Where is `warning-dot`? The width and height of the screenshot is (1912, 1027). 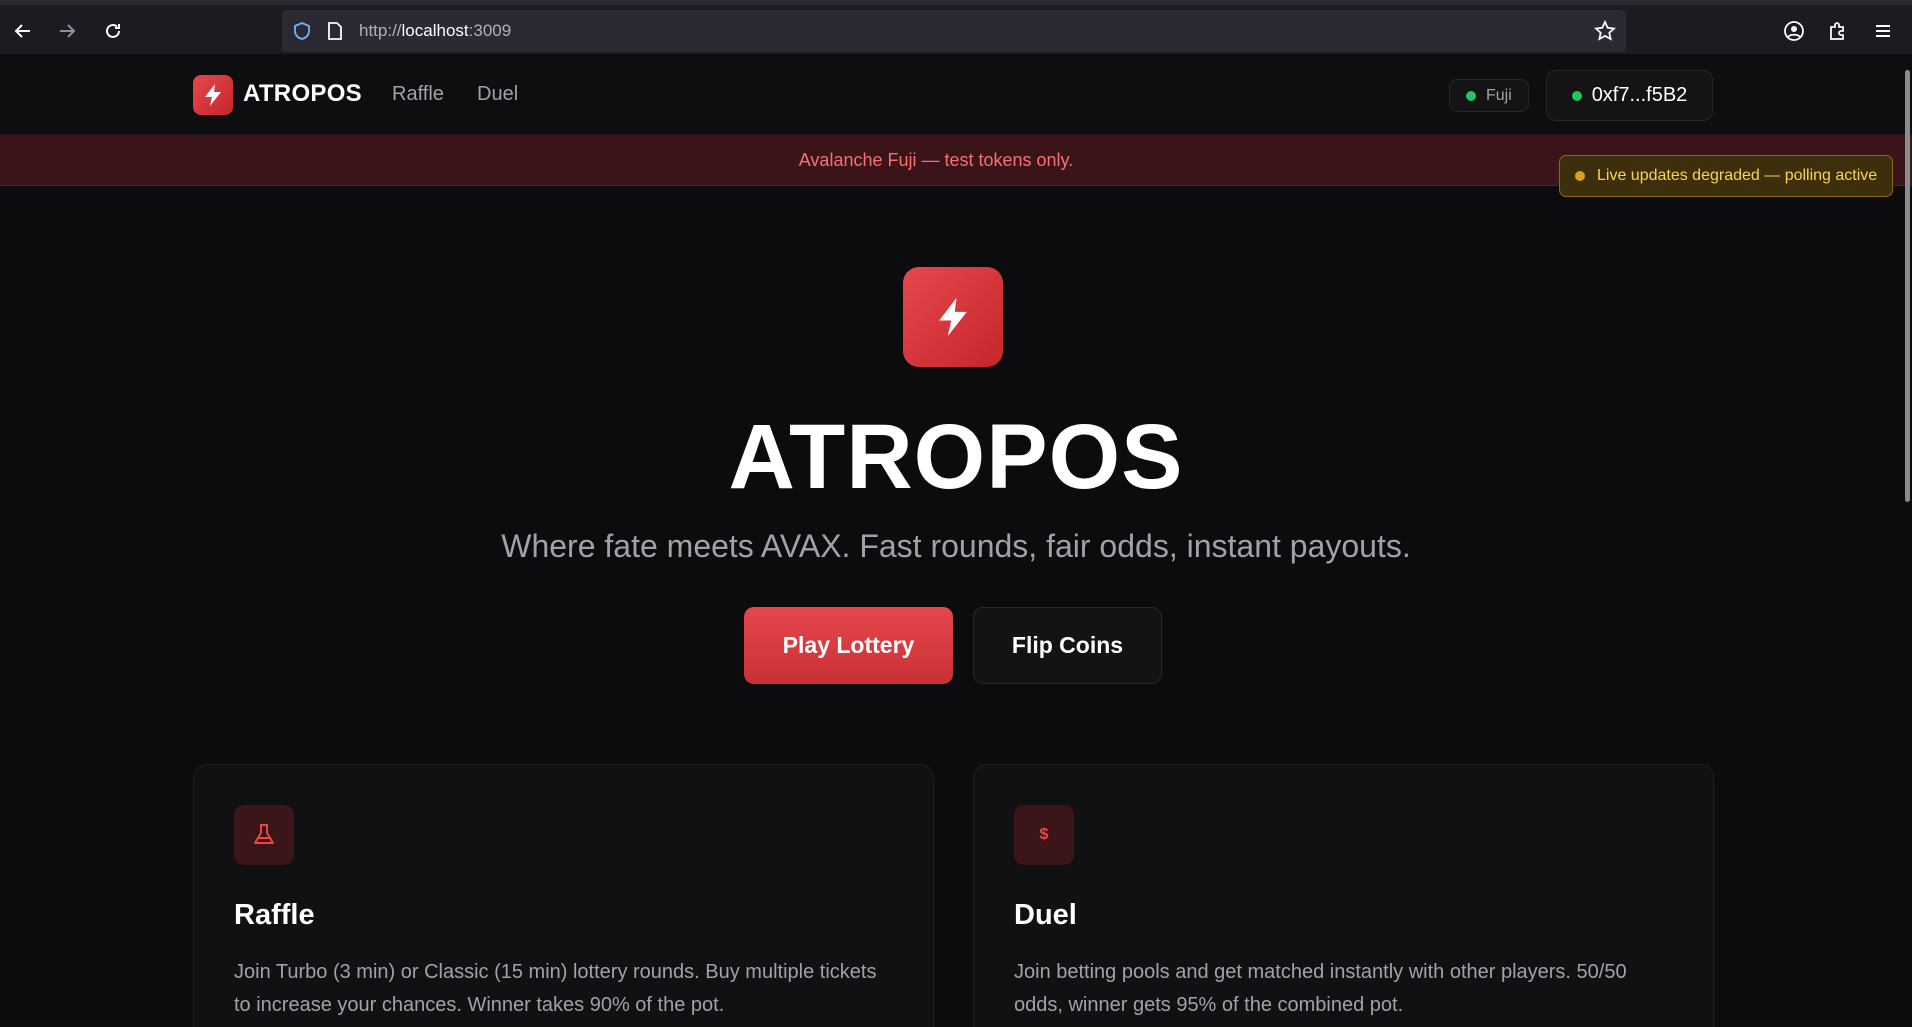 warning-dot is located at coordinates (1580, 176).